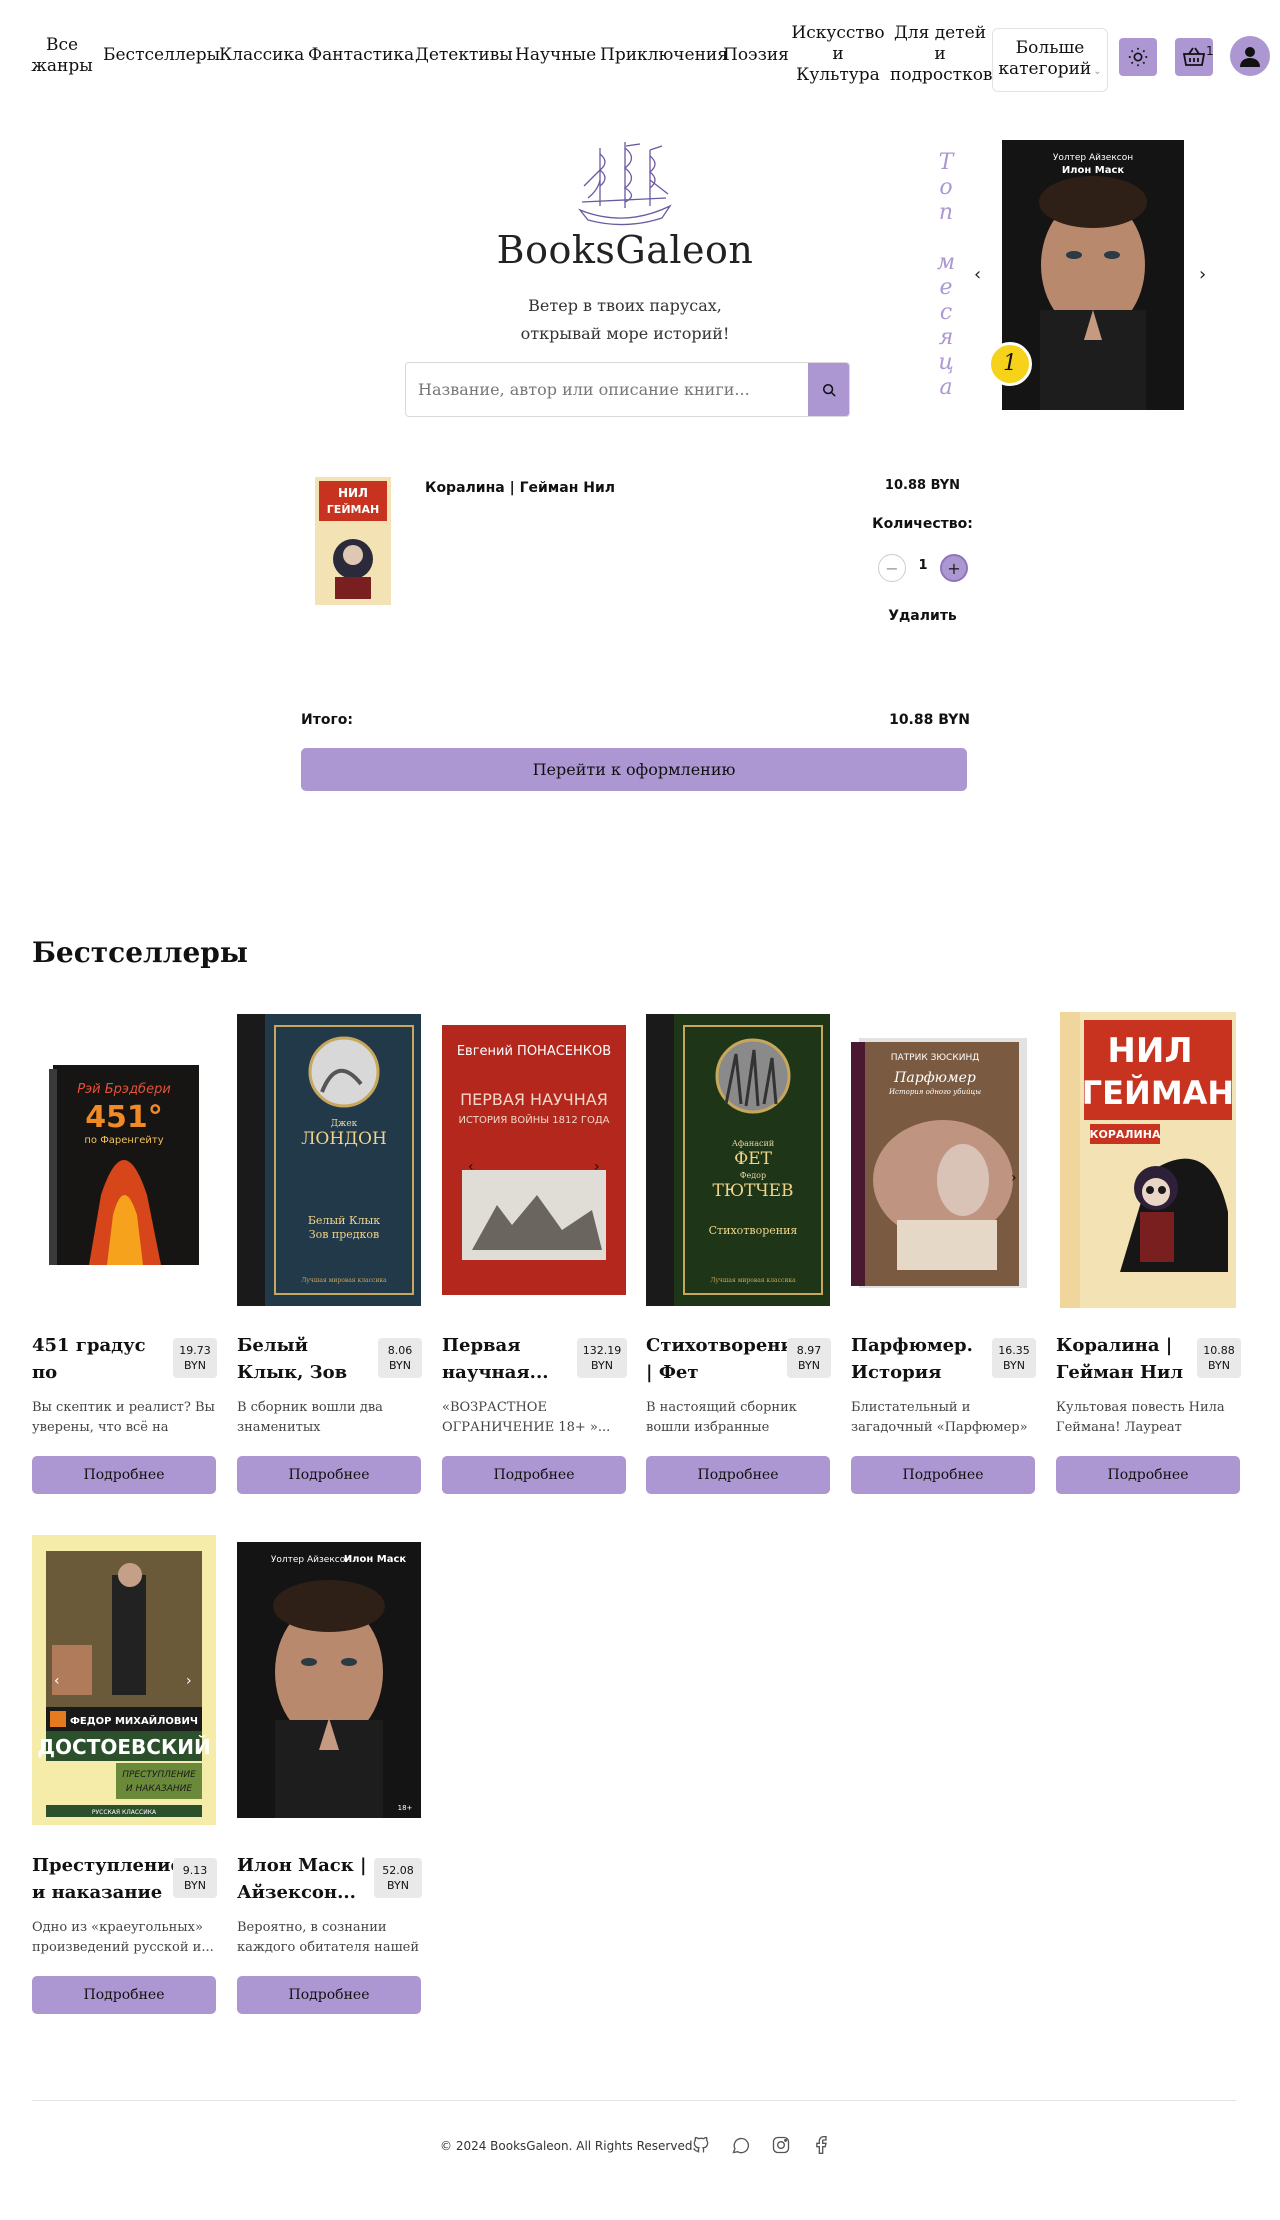 This screenshot has height=2220, width=1280. What do you see at coordinates (946, 262) in the screenshot?
I see `top-label-char: м` at bounding box center [946, 262].